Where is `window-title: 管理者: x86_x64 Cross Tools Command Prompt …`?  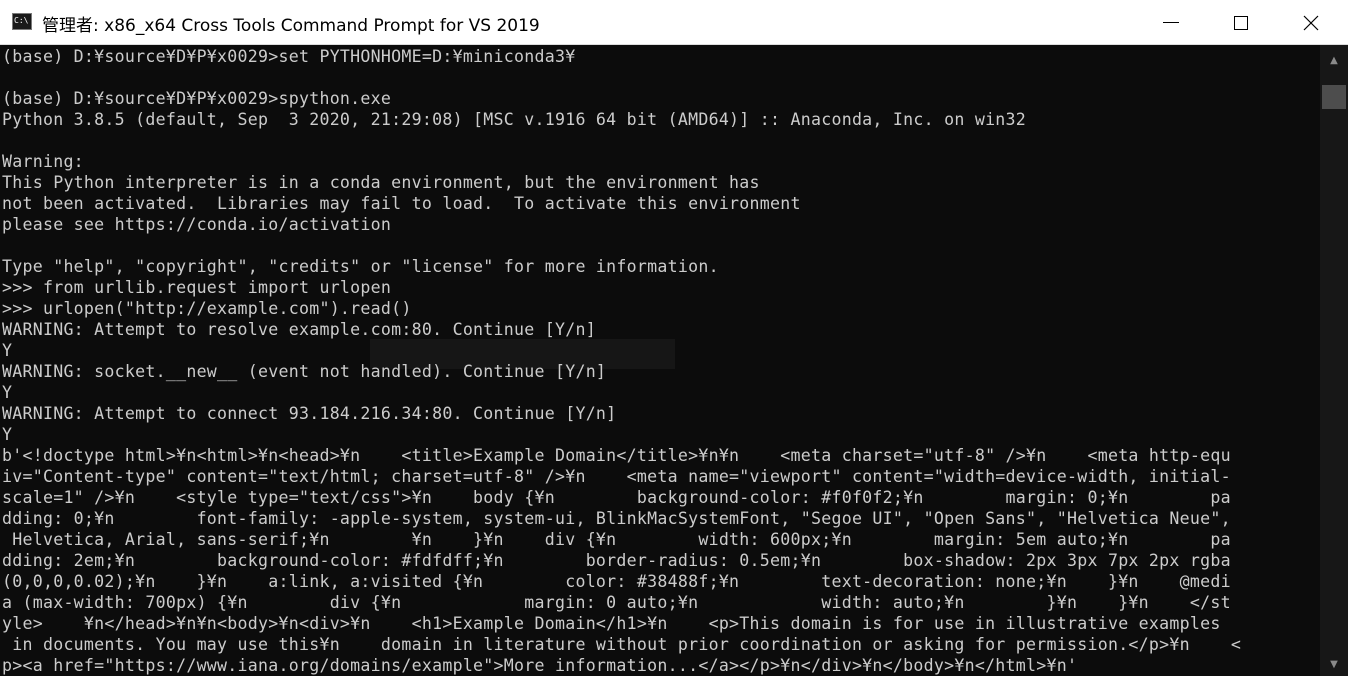 window-title: 管理者: x86_x64 Cross Tools Command Prompt … is located at coordinates (291, 26).